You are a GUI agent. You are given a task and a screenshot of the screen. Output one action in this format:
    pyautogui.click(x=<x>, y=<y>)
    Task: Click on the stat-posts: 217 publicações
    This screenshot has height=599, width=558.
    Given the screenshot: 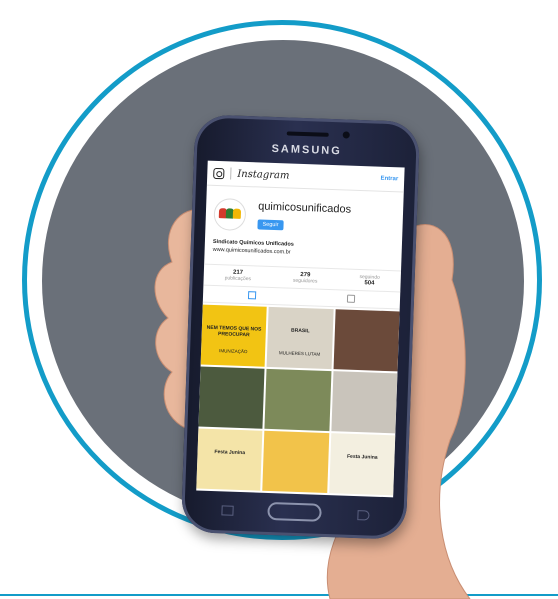 What is the action you would take?
    pyautogui.click(x=238, y=276)
    